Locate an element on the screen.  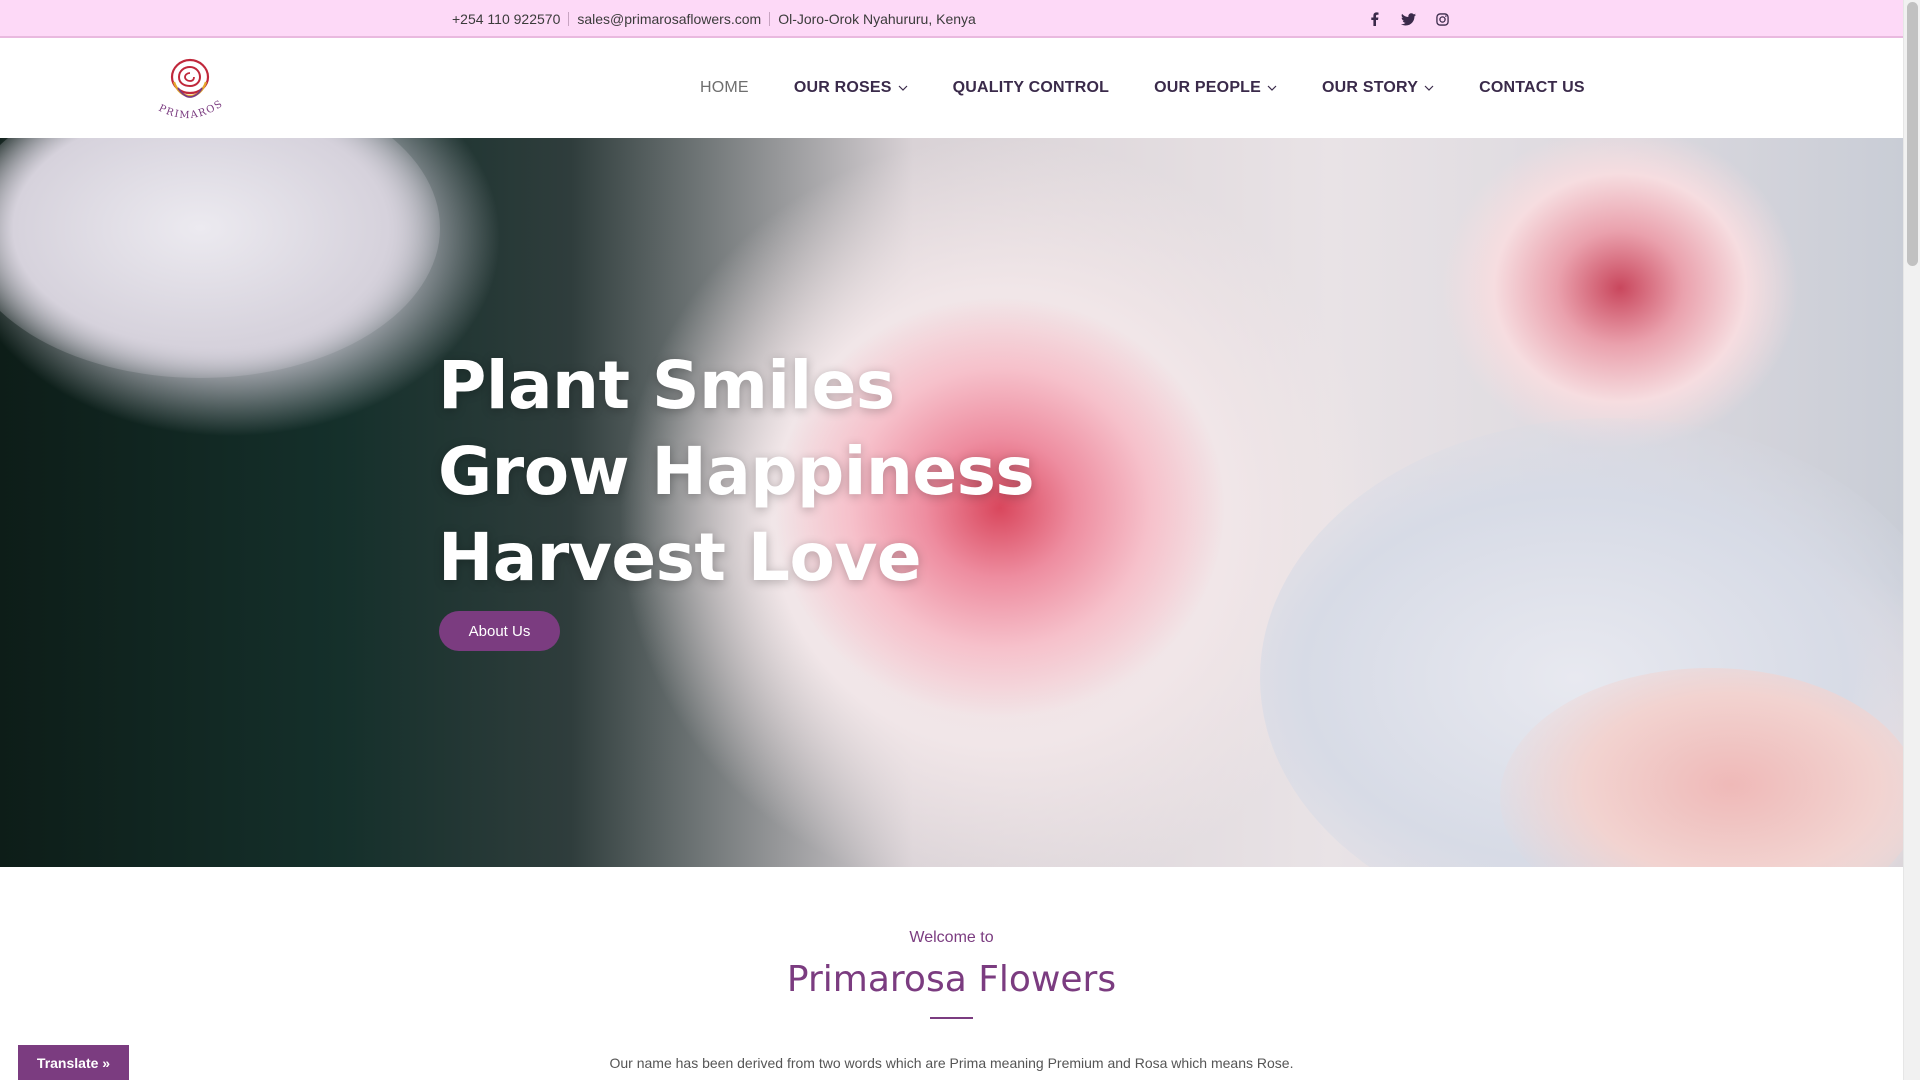
nav-label: OUR PEOPLE is located at coordinates (1208, 87).